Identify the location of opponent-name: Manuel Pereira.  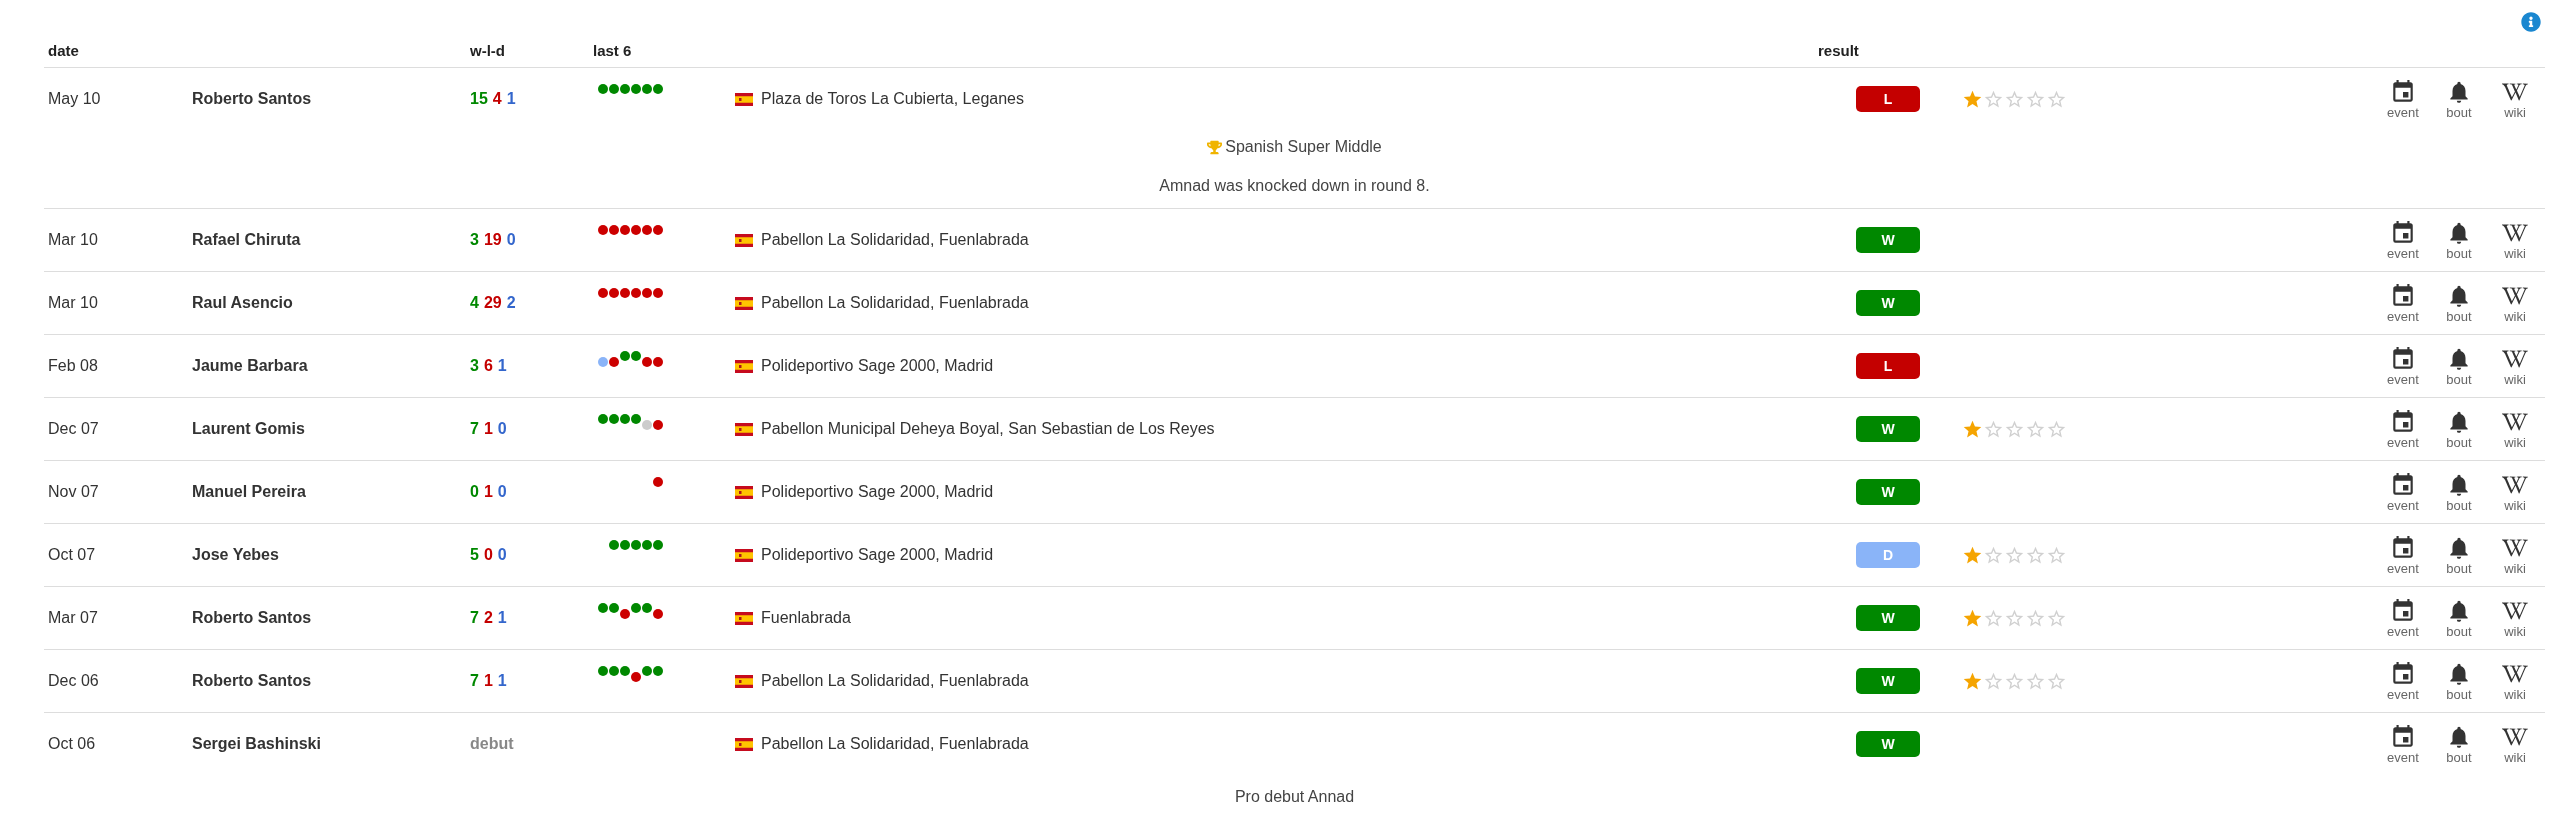
(327, 492).